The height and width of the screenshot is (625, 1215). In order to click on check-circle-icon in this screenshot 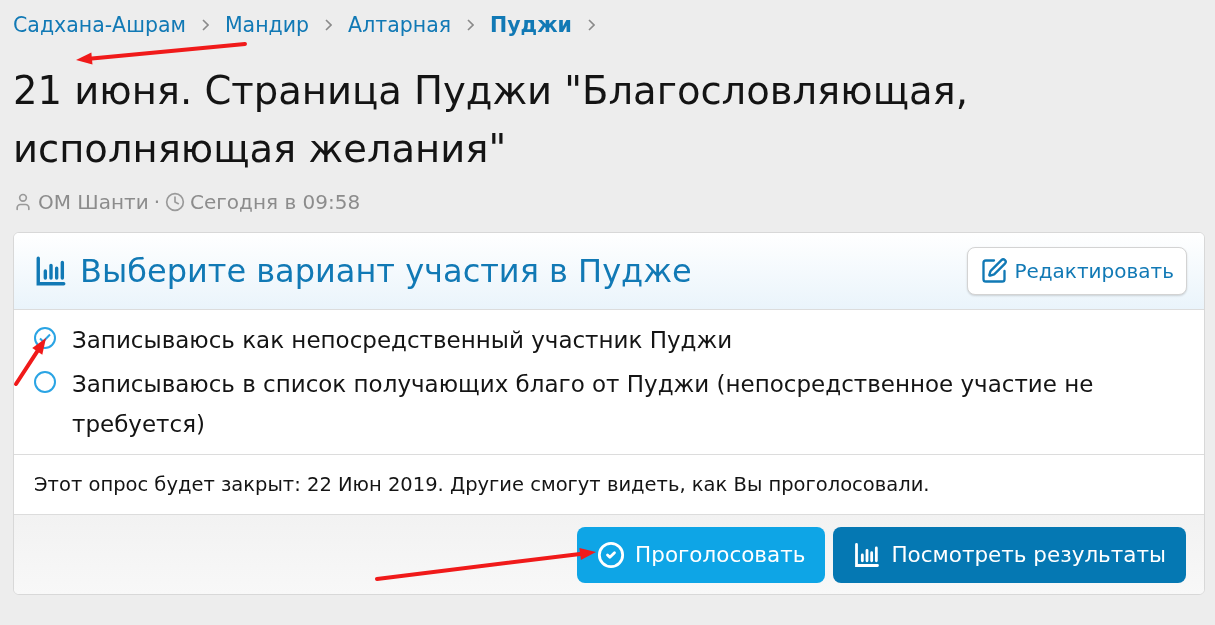, I will do `click(611, 554)`.